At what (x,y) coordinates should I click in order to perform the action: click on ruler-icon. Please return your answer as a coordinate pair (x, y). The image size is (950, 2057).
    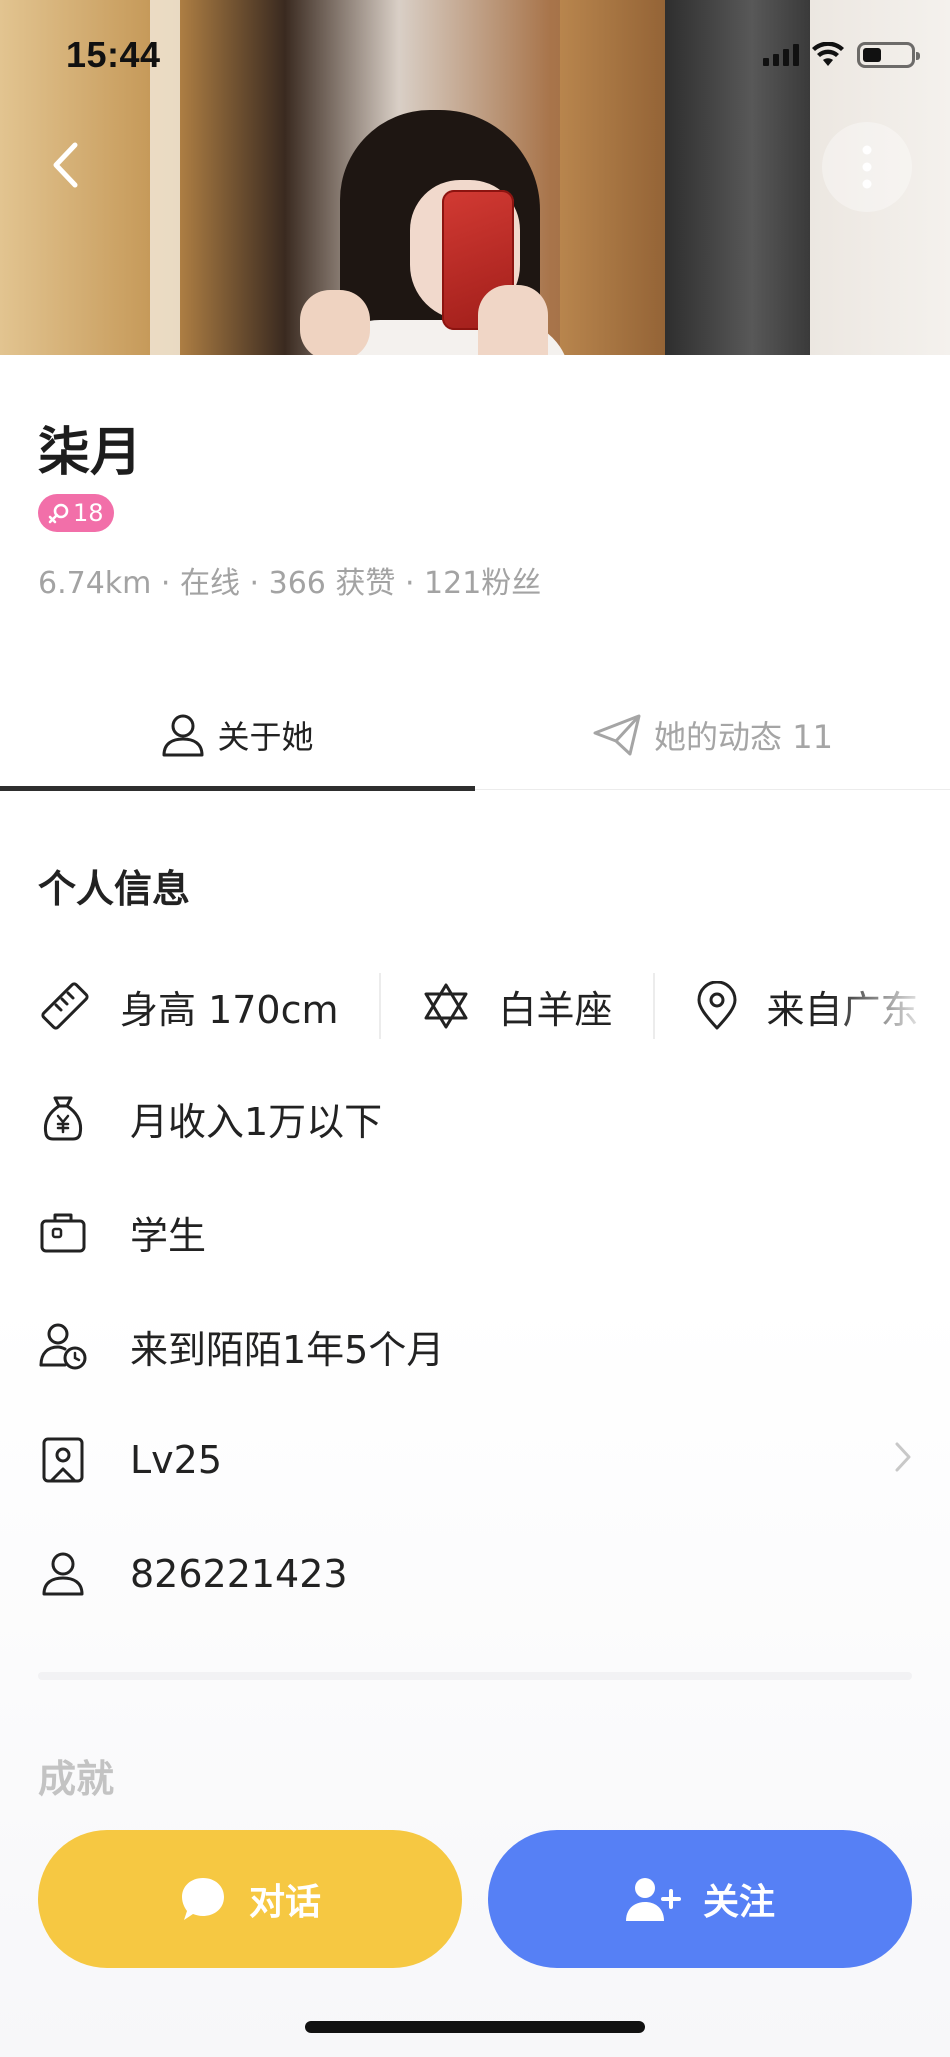
    Looking at the image, I should click on (65, 1006).